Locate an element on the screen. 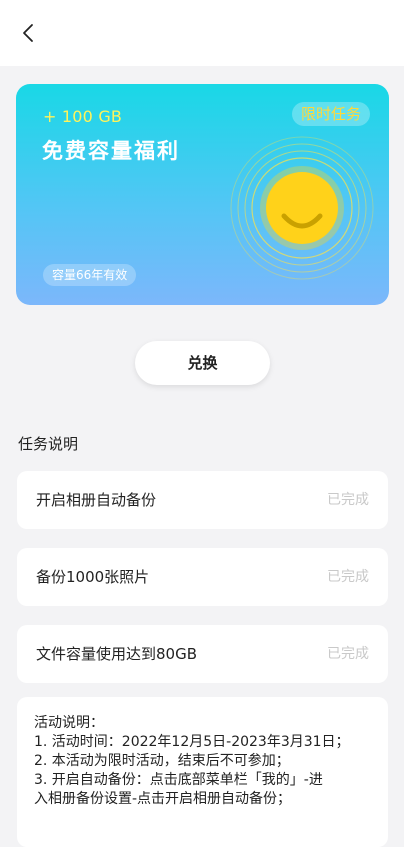 The image size is (404, 847). redeem-button: 兑换 is located at coordinates (202, 363).